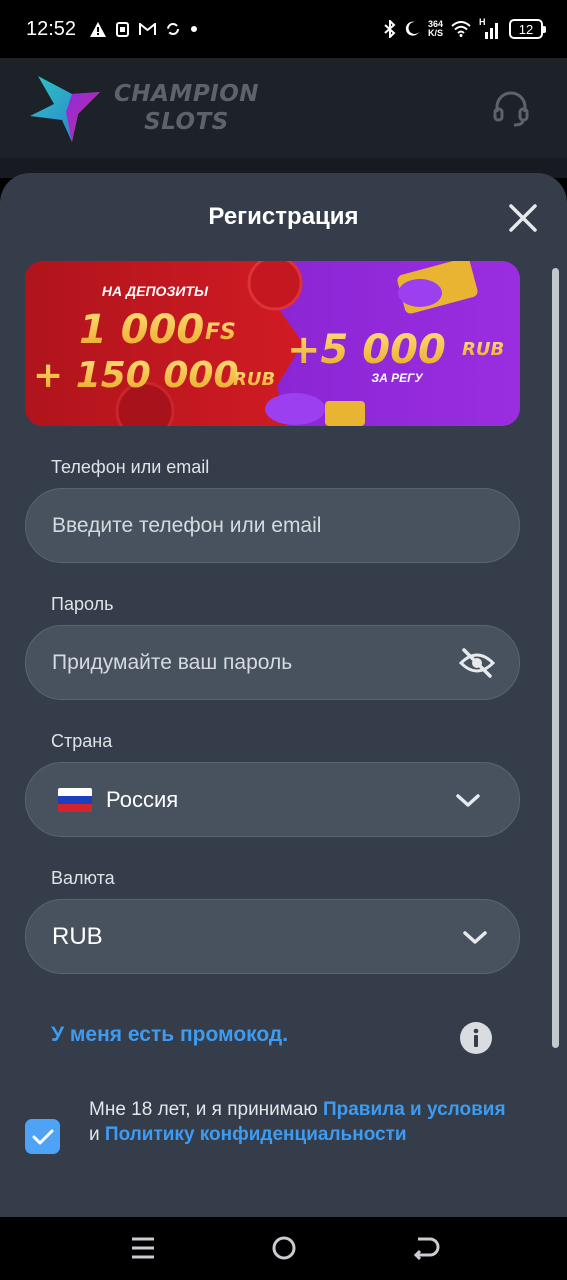  Describe the element at coordinates (173, 29) in the screenshot. I see `sync-icon` at that location.